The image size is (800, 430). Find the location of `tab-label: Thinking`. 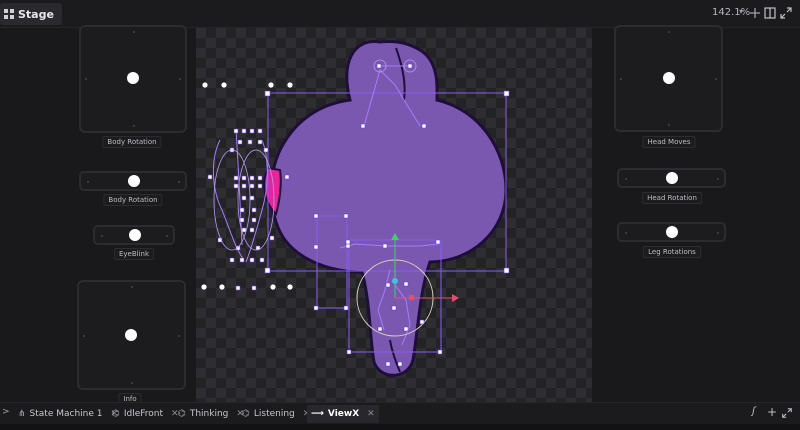

tab-label: Thinking is located at coordinates (209, 414).